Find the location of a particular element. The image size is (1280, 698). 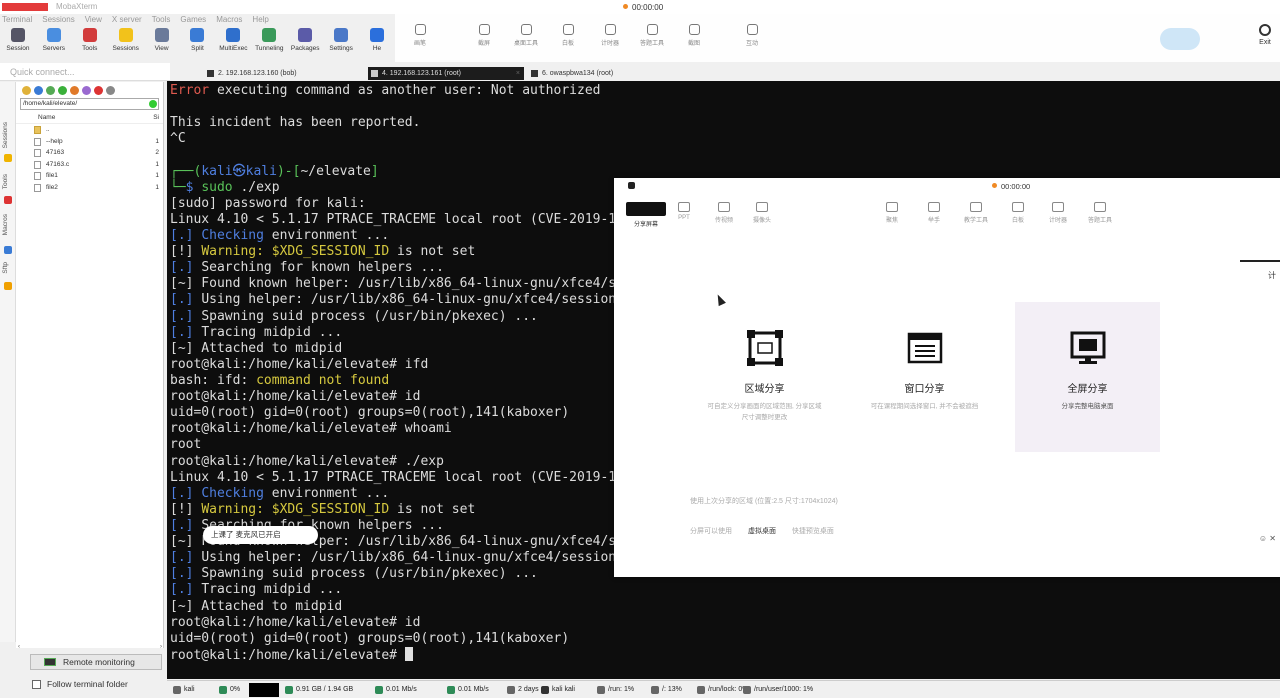

recorder-toolbar: 00:00:00 Exit 画笔 截屏 桌面工具 白板 计时器 答题工具 截图 互动 is located at coordinates (837, 31).